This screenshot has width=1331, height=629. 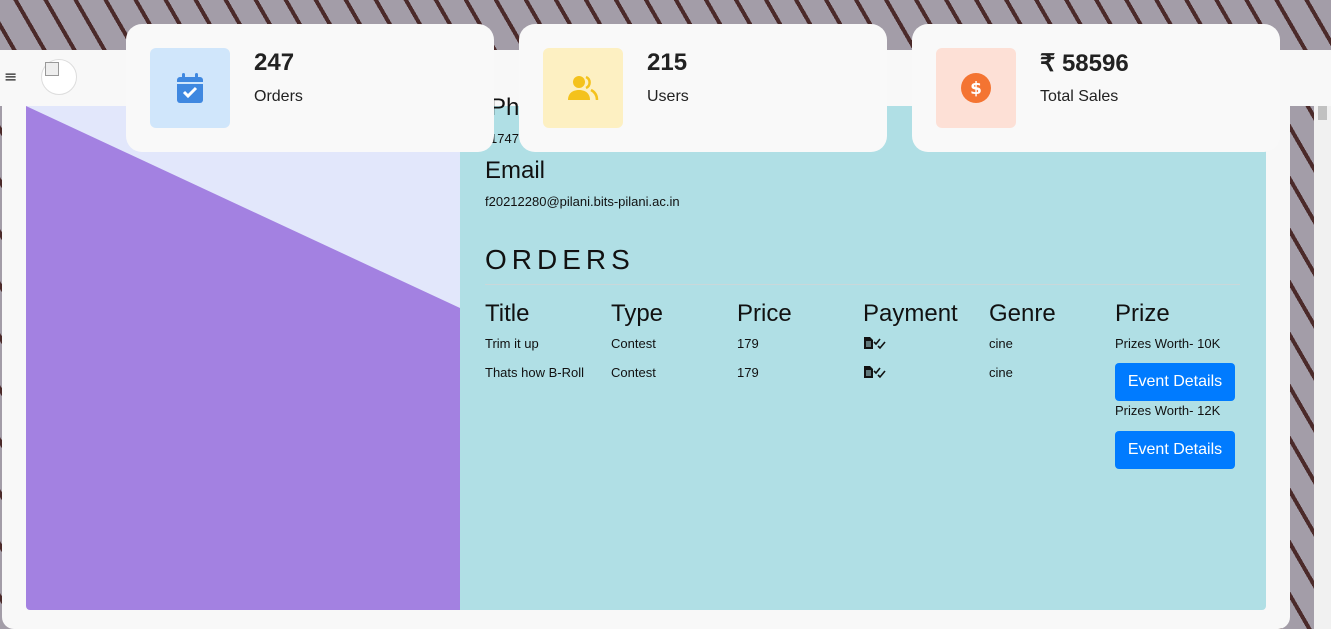 I want to click on order-title: Thats how B-Roll, so click(x=534, y=372).